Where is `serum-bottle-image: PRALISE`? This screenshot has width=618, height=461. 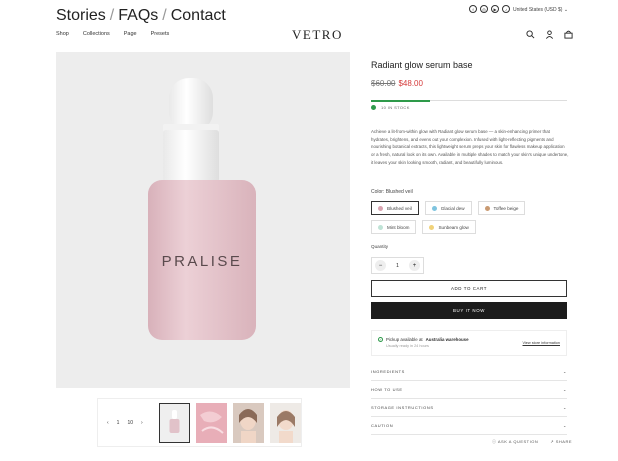
serum-bottle-image: PRALISE is located at coordinates (202, 209).